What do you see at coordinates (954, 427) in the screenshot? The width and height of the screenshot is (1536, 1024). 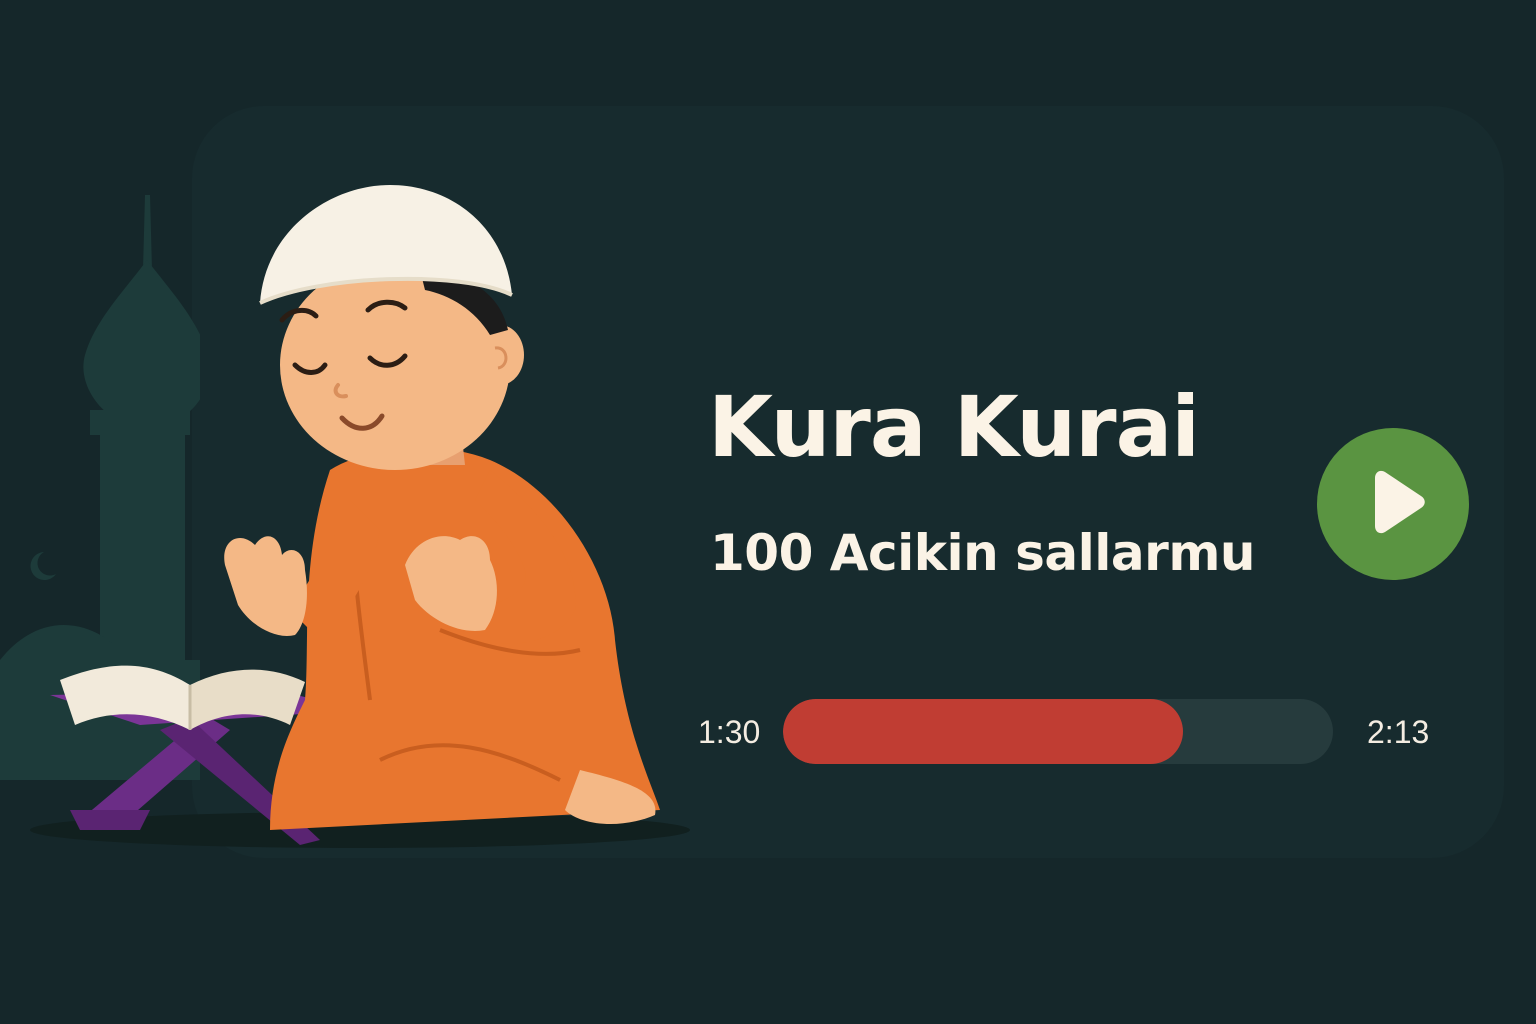 I see `track-title: Kura Kurai` at bounding box center [954, 427].